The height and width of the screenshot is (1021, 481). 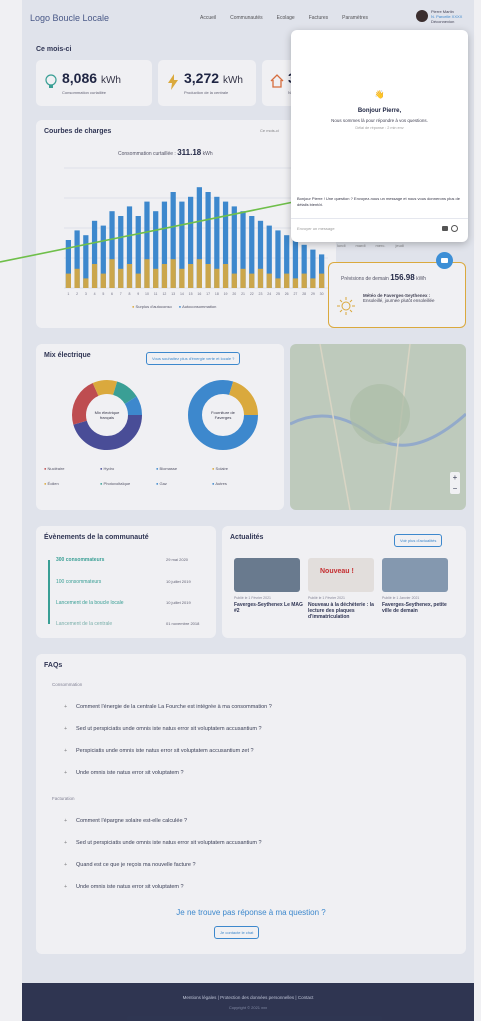 I want to click on chat-greeting: Bonjour Pierre,, so click(x=379, y=111).